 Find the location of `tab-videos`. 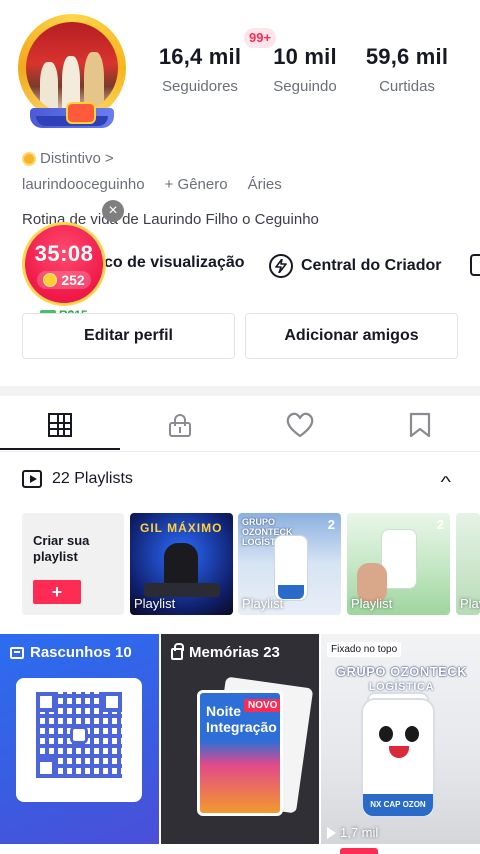

tab-videos is located at coordinates (60, 425).